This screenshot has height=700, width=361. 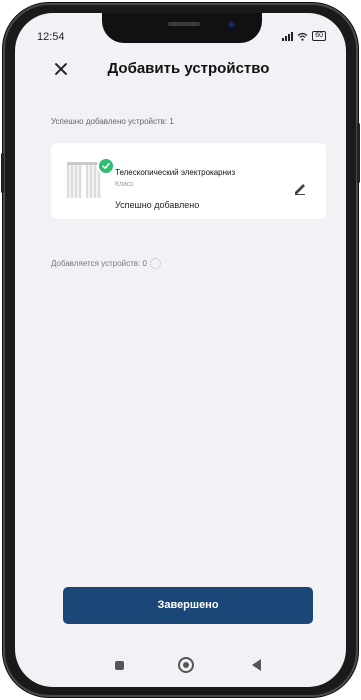 I want to click on status-icons: 60, so click(x=304, y=36).